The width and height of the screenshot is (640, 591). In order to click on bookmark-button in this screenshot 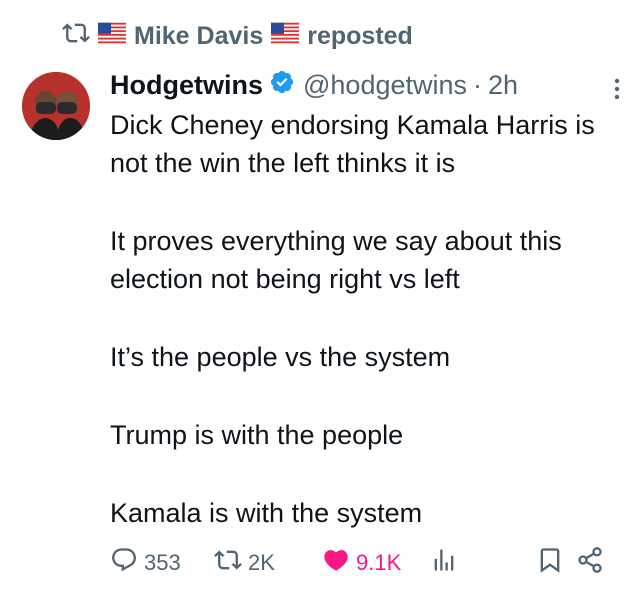, I will do `click(550, 563)`.